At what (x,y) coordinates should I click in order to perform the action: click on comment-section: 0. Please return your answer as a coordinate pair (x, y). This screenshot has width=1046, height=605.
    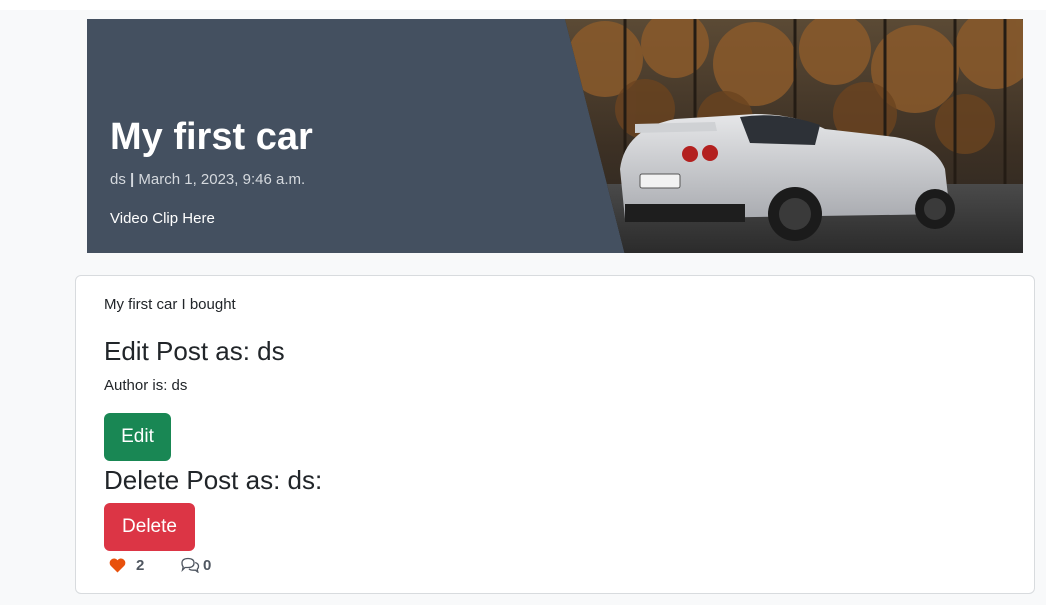
    Looking at the image, I should click on (195, 565).